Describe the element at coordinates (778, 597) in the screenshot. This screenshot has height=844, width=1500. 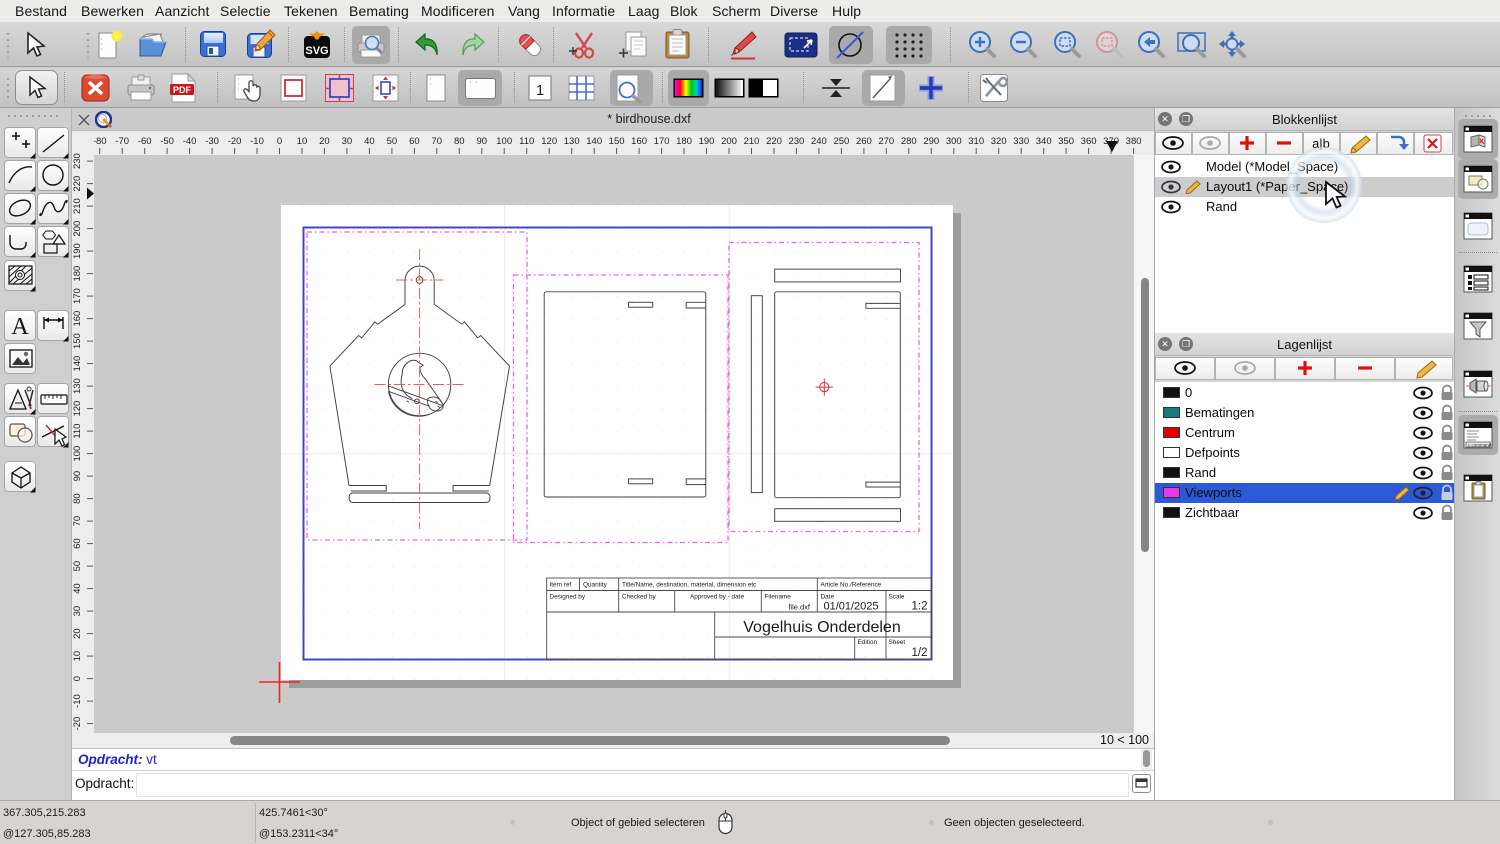
I see `svg-text: Filename` at that location.